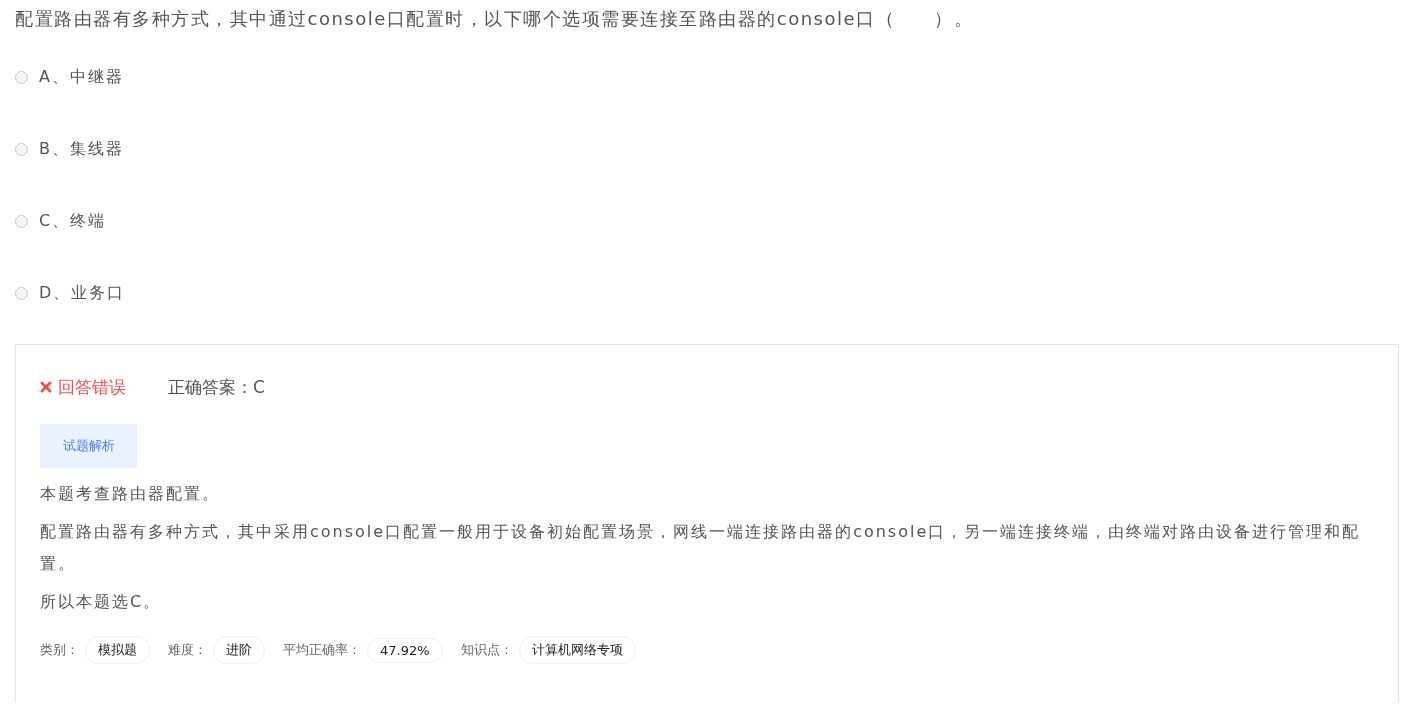  What do you see at coordinates (486, 650) in the screenshot?
I see `meta-label: 知识点：` at bounding box center [486, 650].